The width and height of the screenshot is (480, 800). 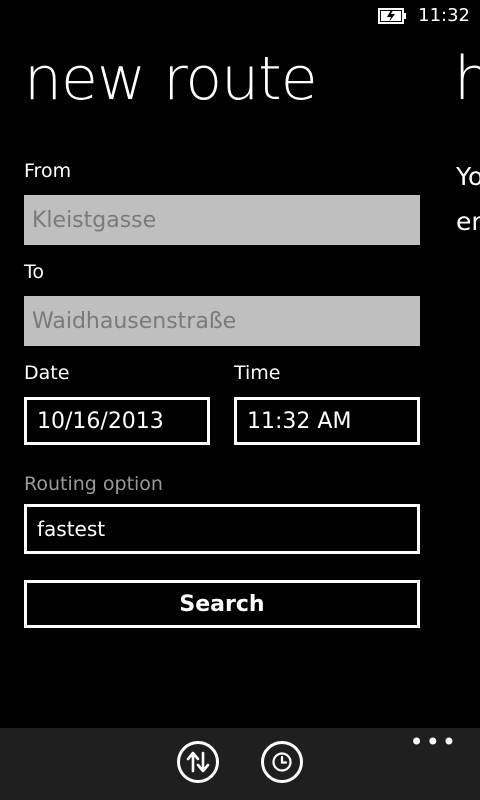 I want to click on from-label: From, so click(x=48, y=171).